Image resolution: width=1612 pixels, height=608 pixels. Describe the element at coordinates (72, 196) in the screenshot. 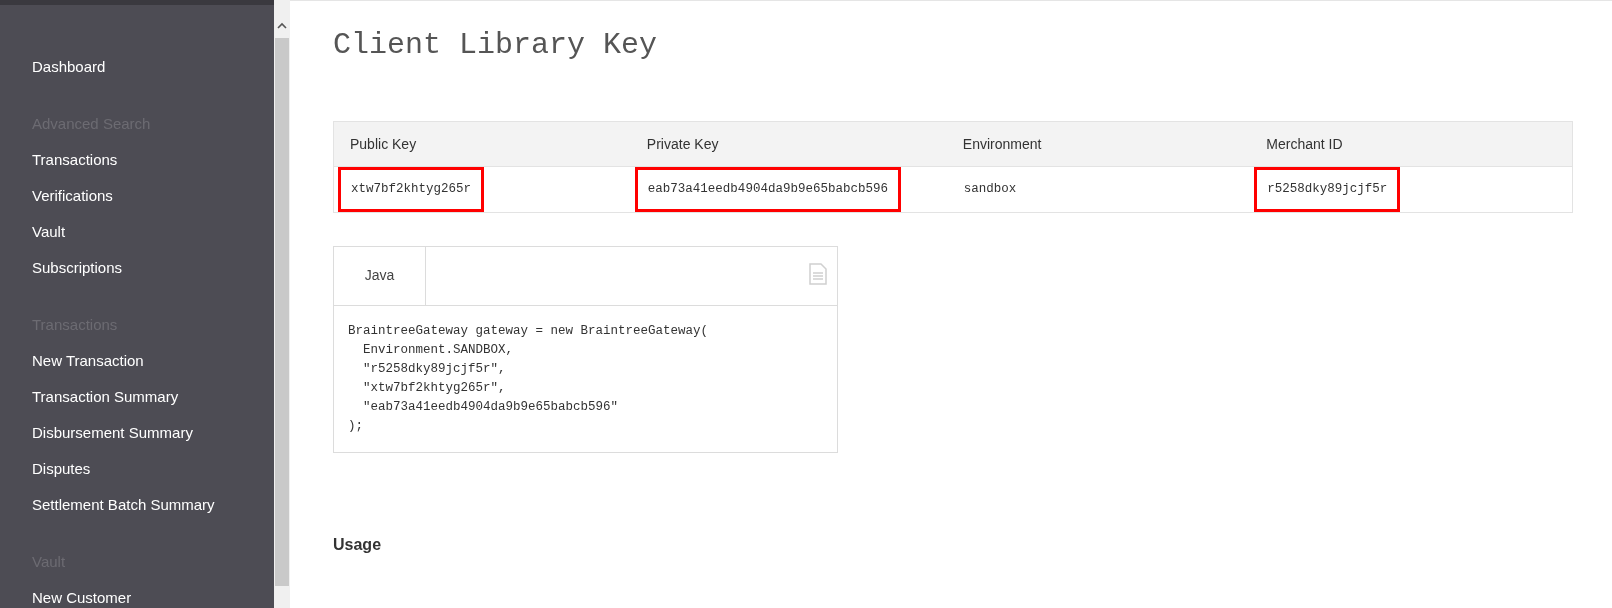

I see `sidebar-item: Verifications` at that location.